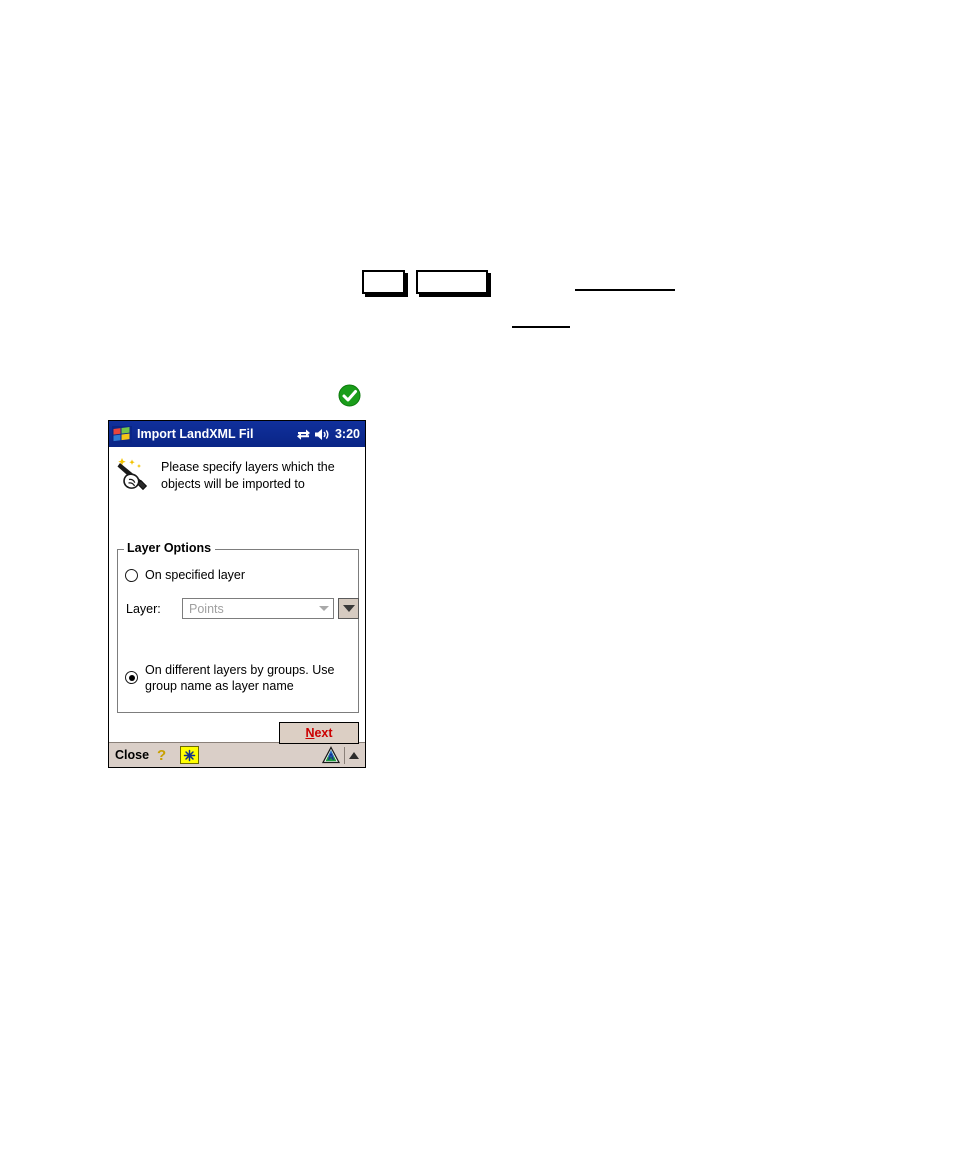 This screenshot has width=954, height=1159. I want to click on dropdown-arrow-icon, so click(348, 608).